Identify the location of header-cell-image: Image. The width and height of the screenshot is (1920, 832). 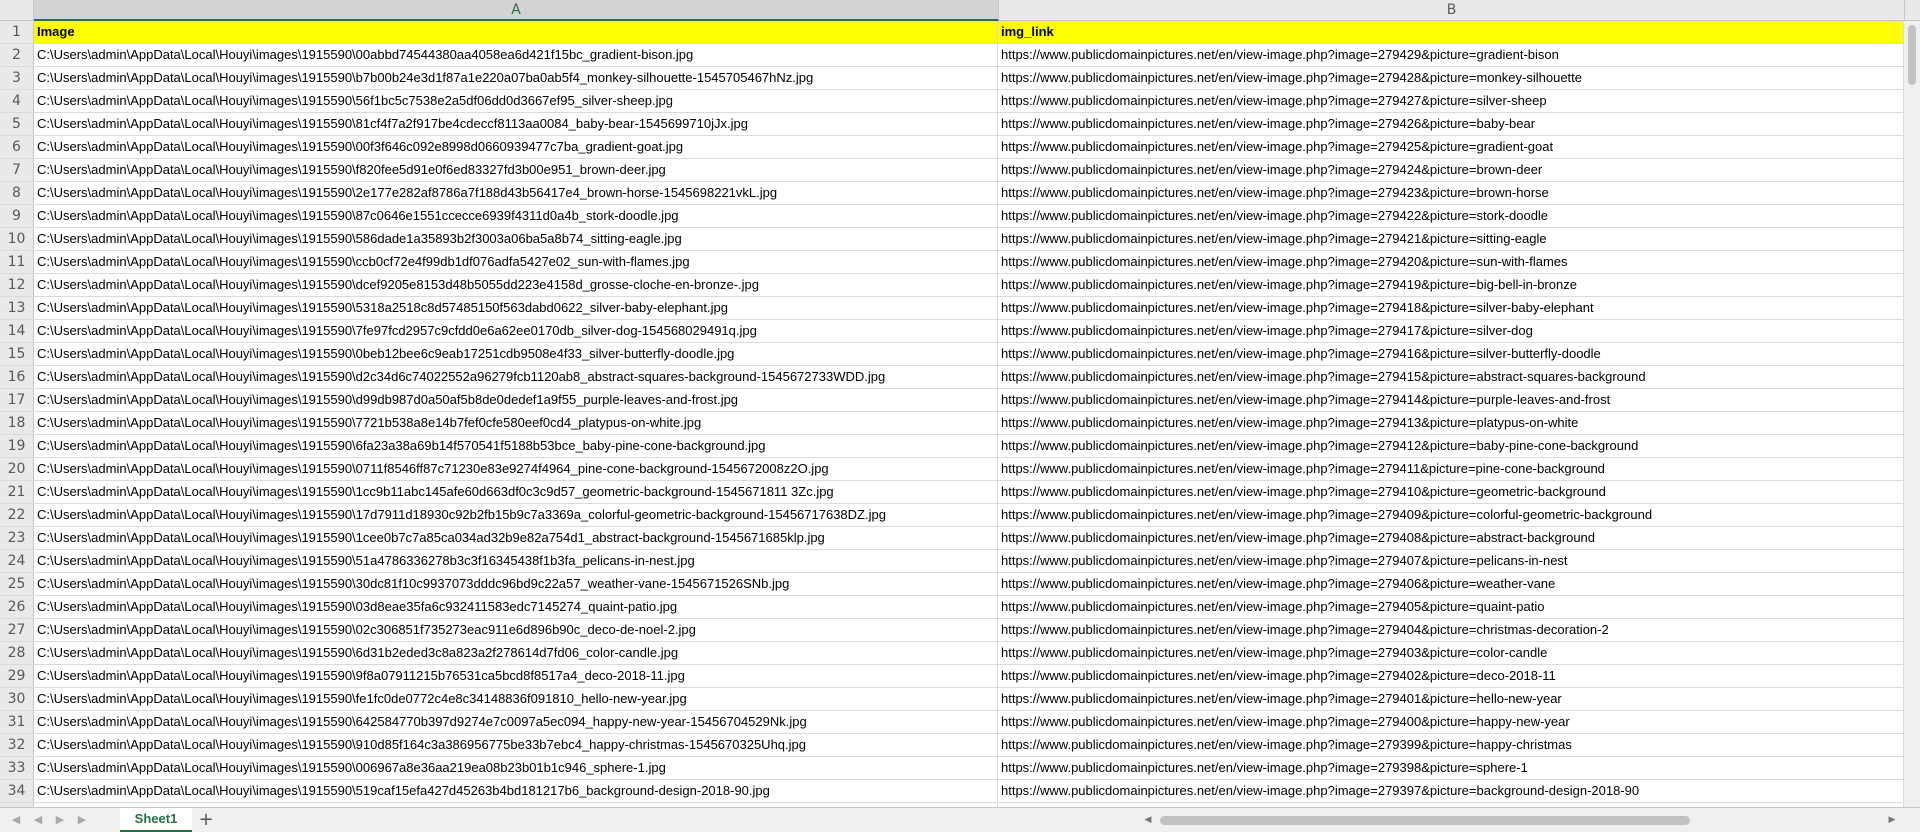
(516, 32).